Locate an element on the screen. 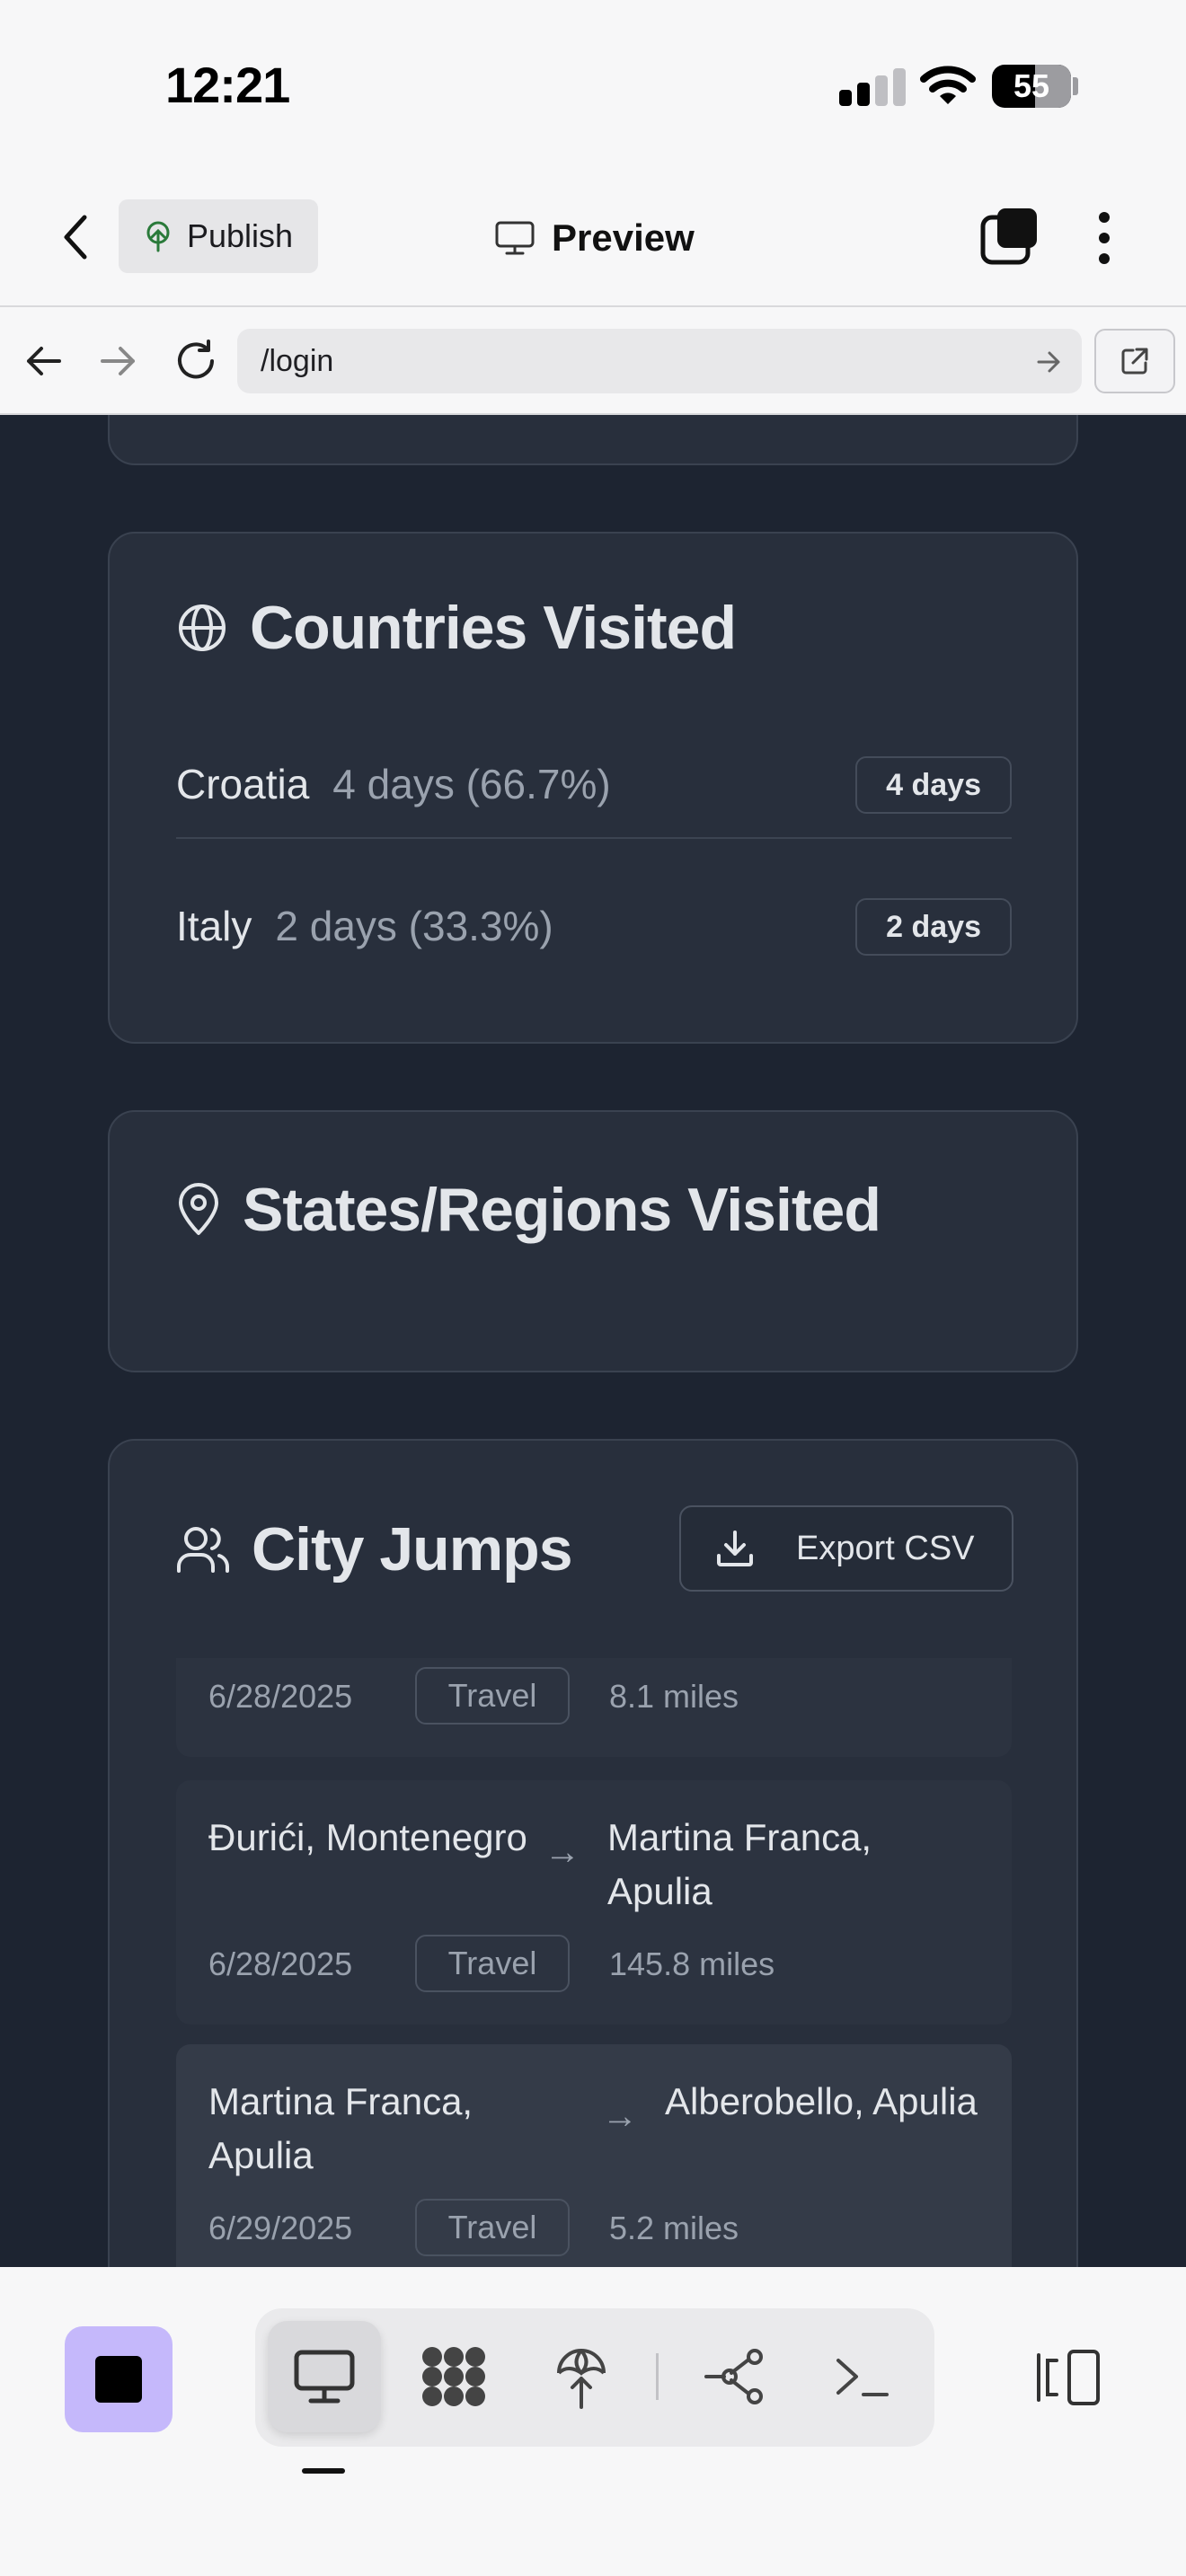 The image size is (1186, 2576). url-input: /login is located at coordinates (659, 361).